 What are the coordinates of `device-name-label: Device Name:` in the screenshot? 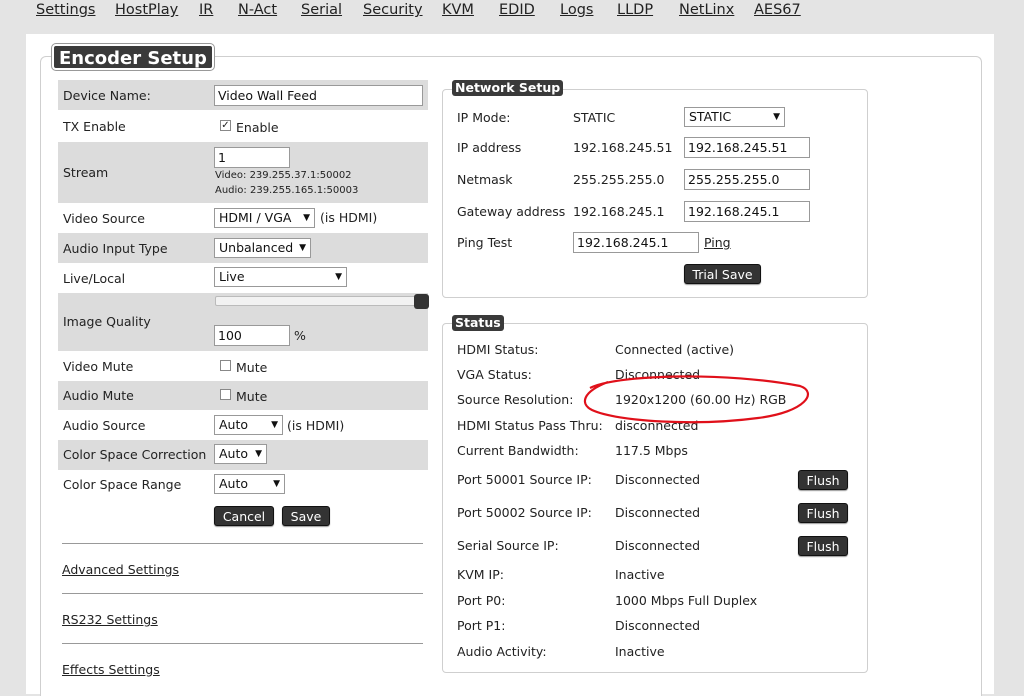 It's located at (107, 95).